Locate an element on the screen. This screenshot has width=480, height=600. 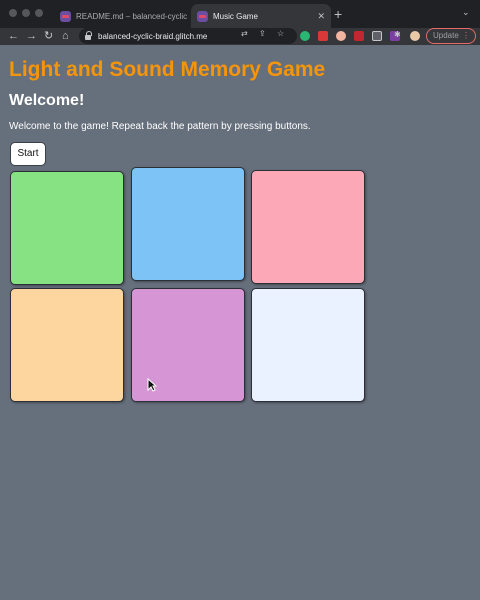
avatar is located at coordinates (415, 36).